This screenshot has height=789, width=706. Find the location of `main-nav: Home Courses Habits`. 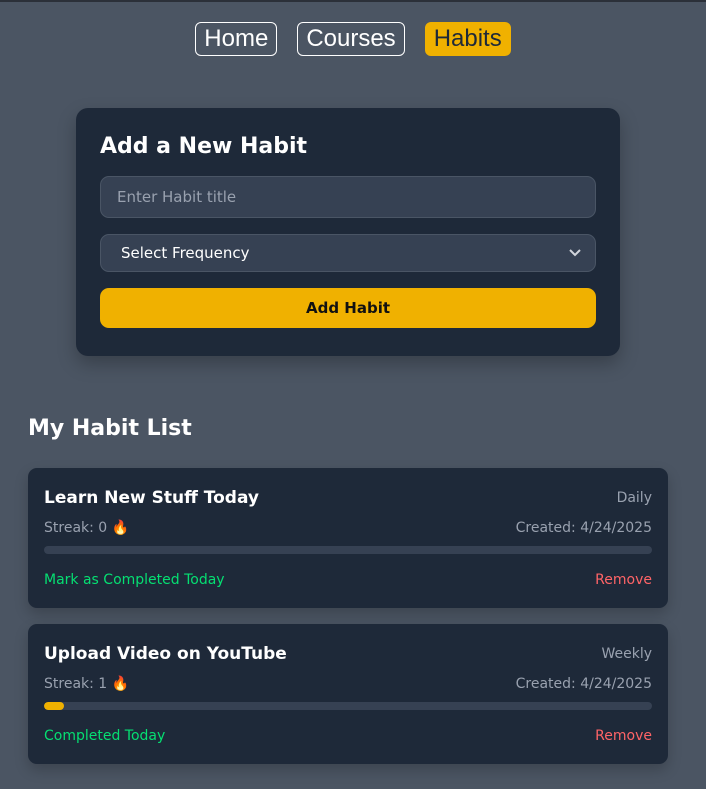

main-nav: Home Courses Habits is located at coordinates (353, 39).